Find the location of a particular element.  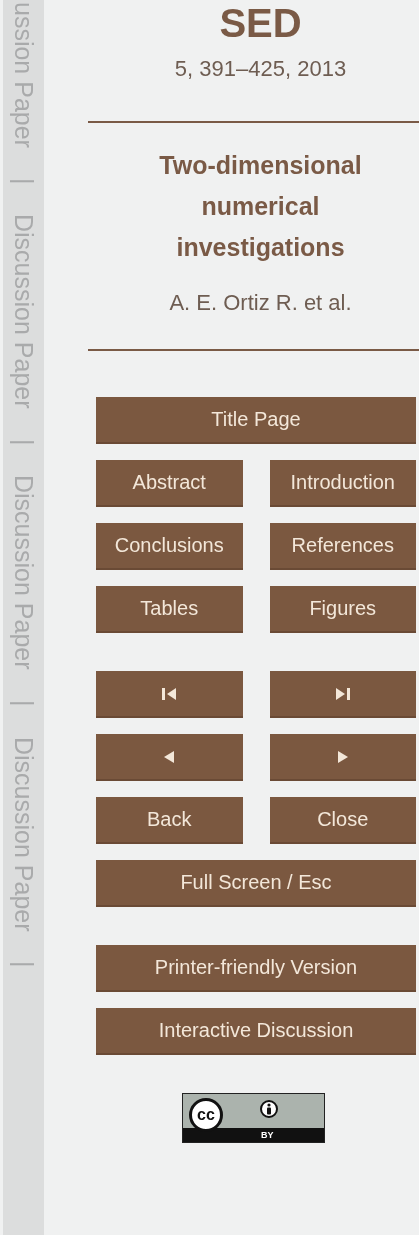

nav-button: Abstract is located at coordinates (169, 483).